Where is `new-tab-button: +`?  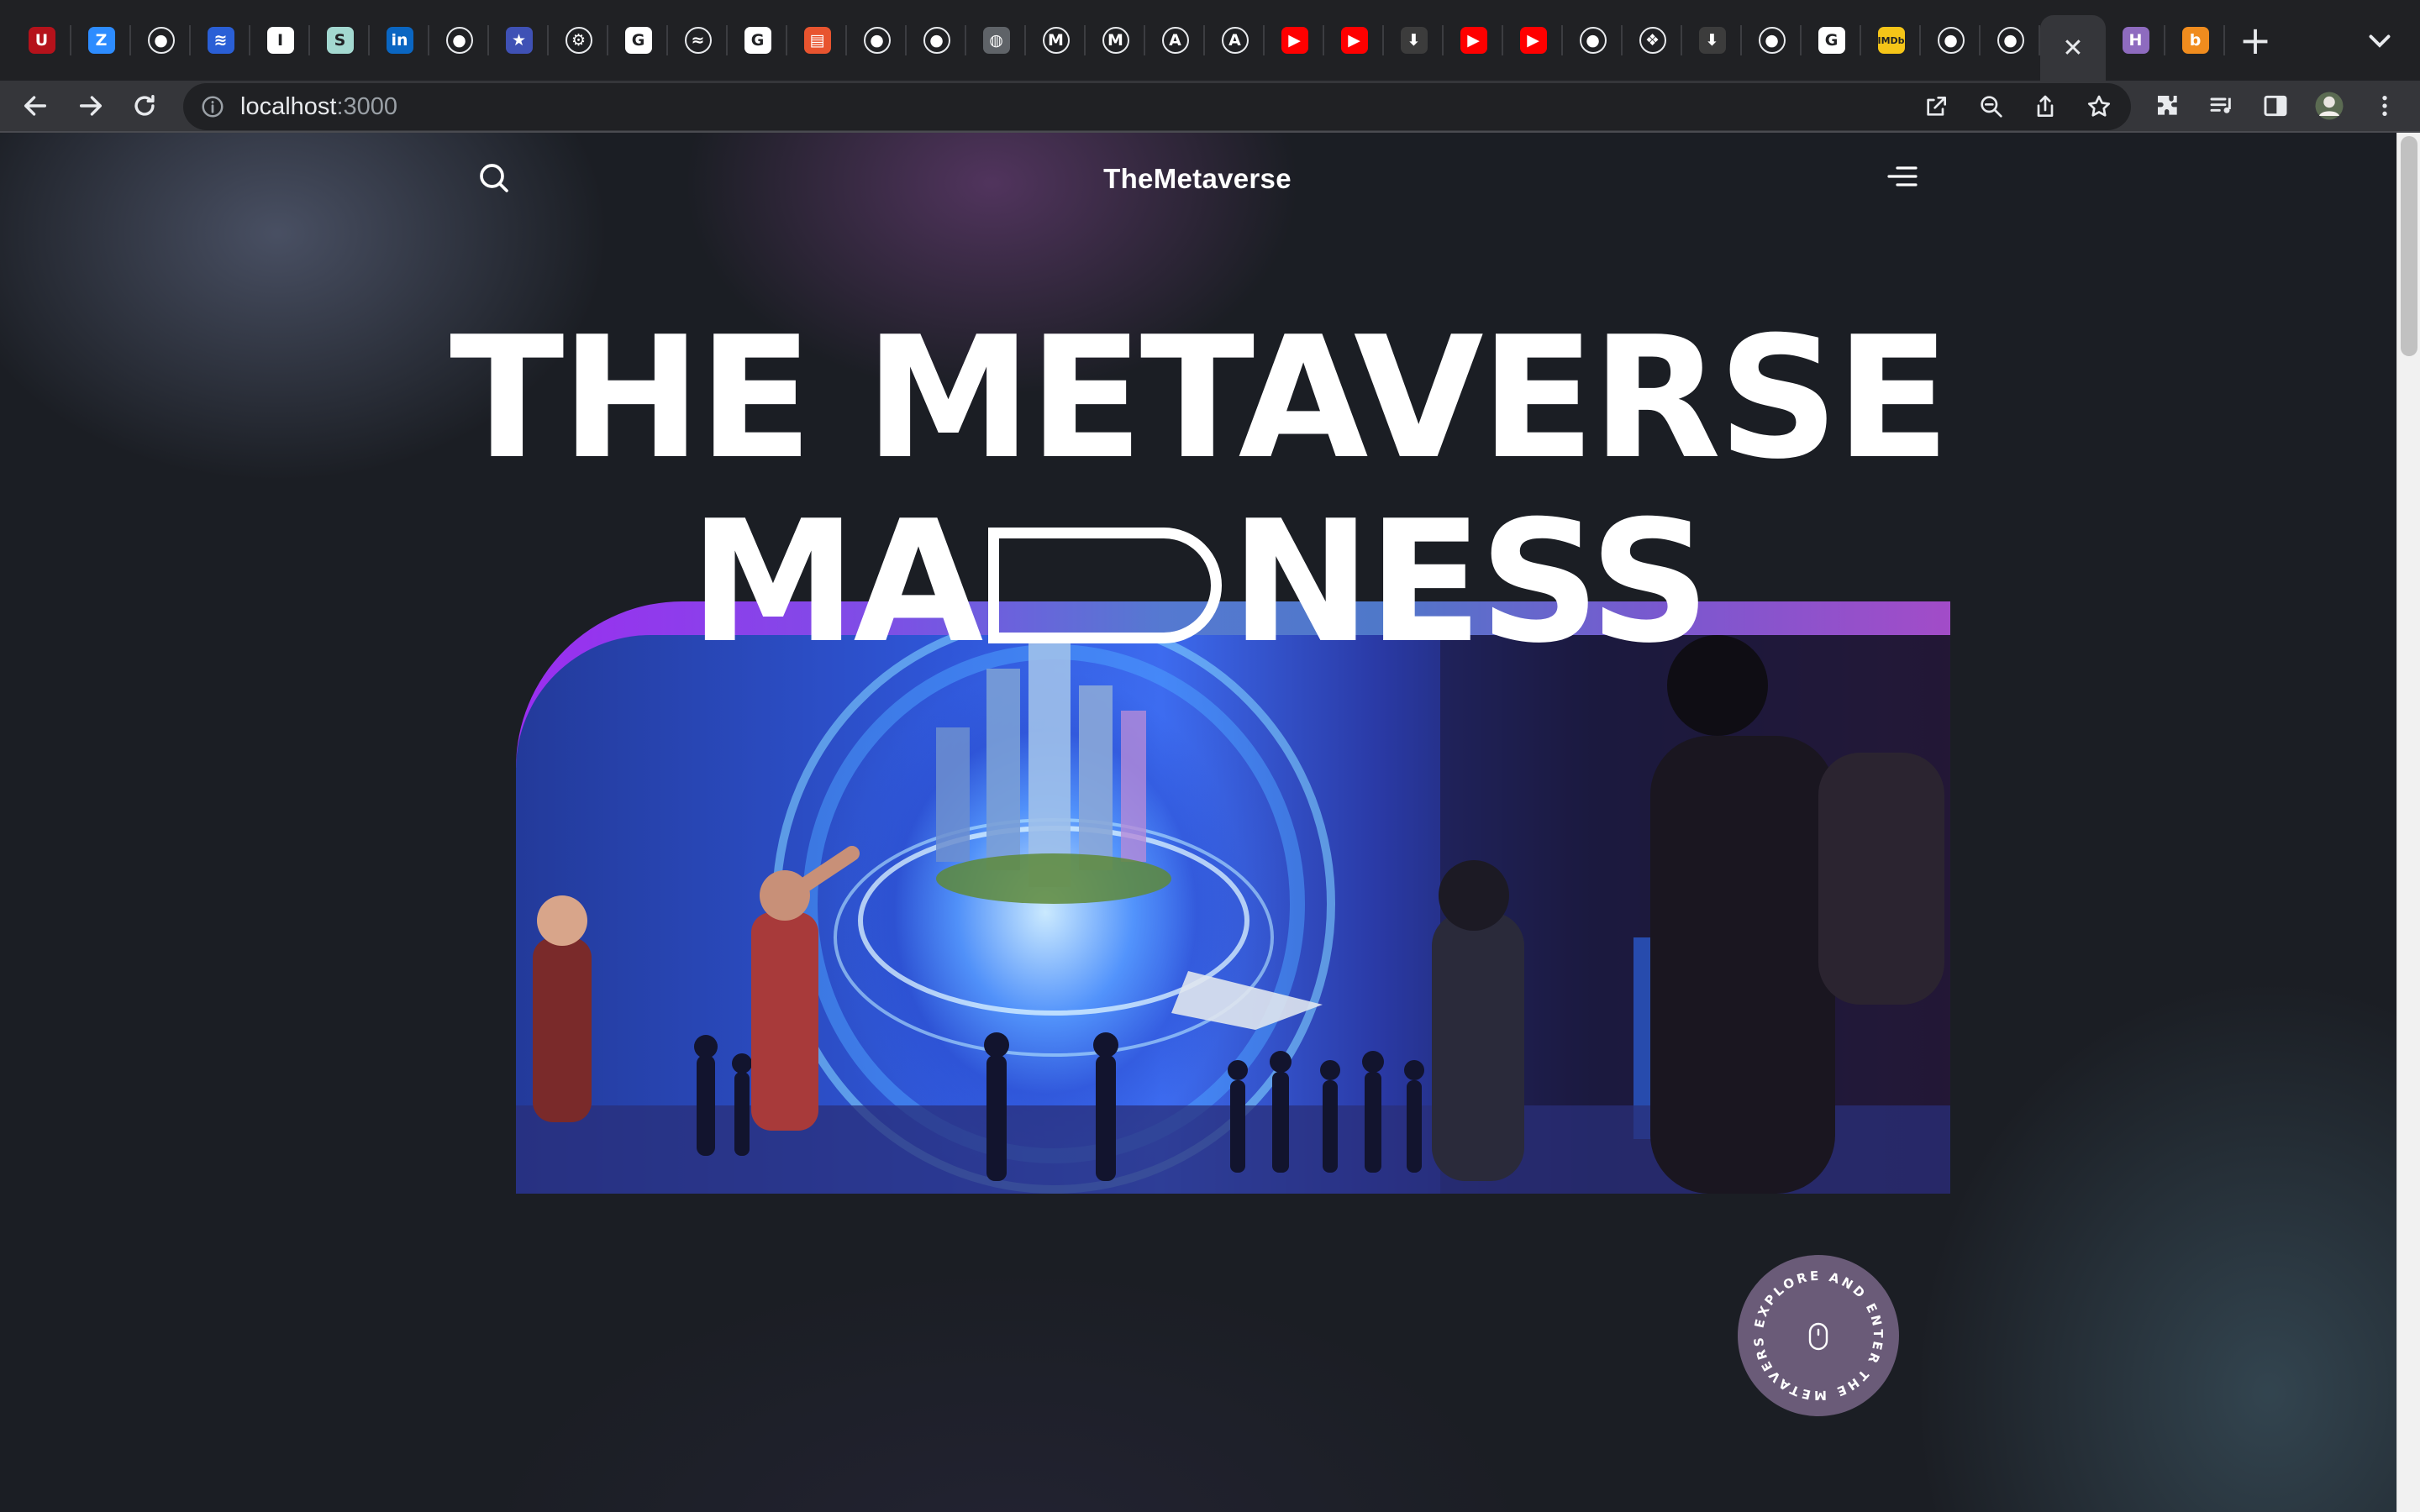
new-tab-button: + is located at coordinates (2255, 40).